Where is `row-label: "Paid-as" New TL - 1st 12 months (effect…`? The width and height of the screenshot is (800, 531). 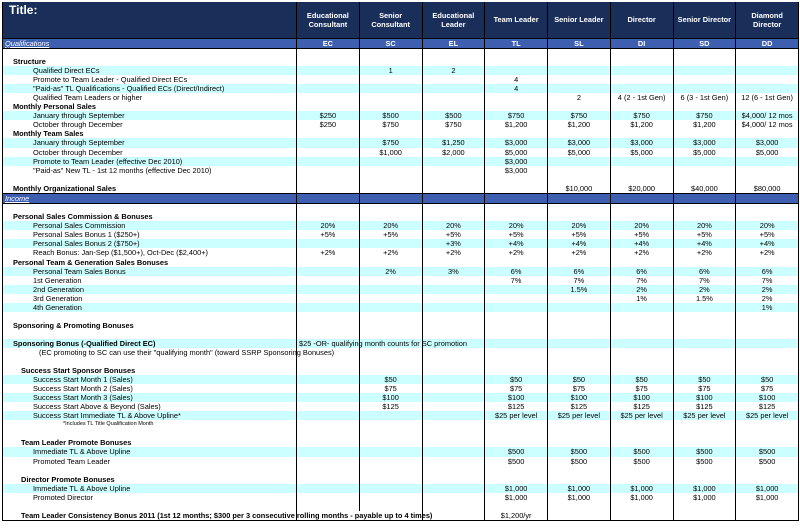
row-label: "Paid-as" New TL - 1st 12 months (effect… is located at coordinates (149, 170).